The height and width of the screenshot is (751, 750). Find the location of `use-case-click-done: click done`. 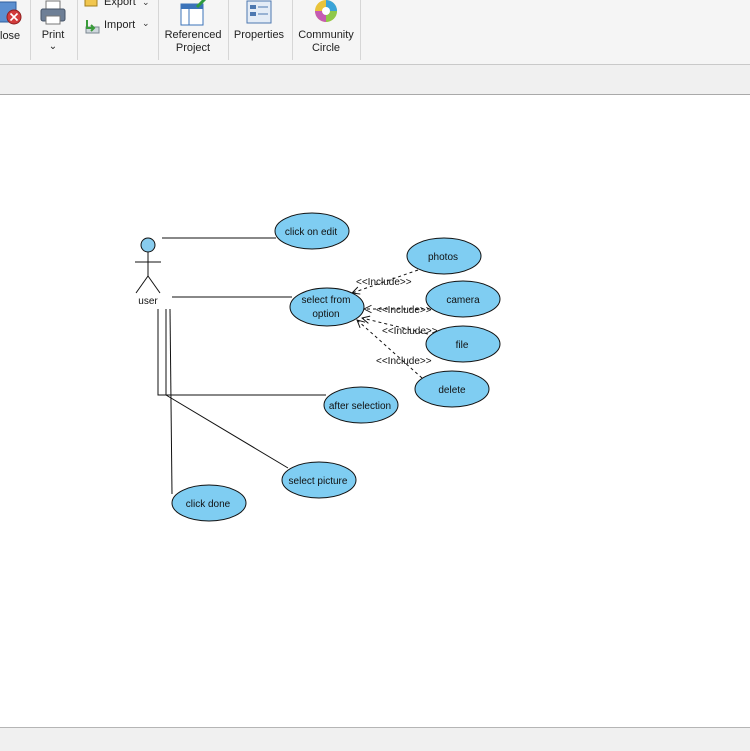

use-case-click-done: click done is located at coordinates (209, 503).